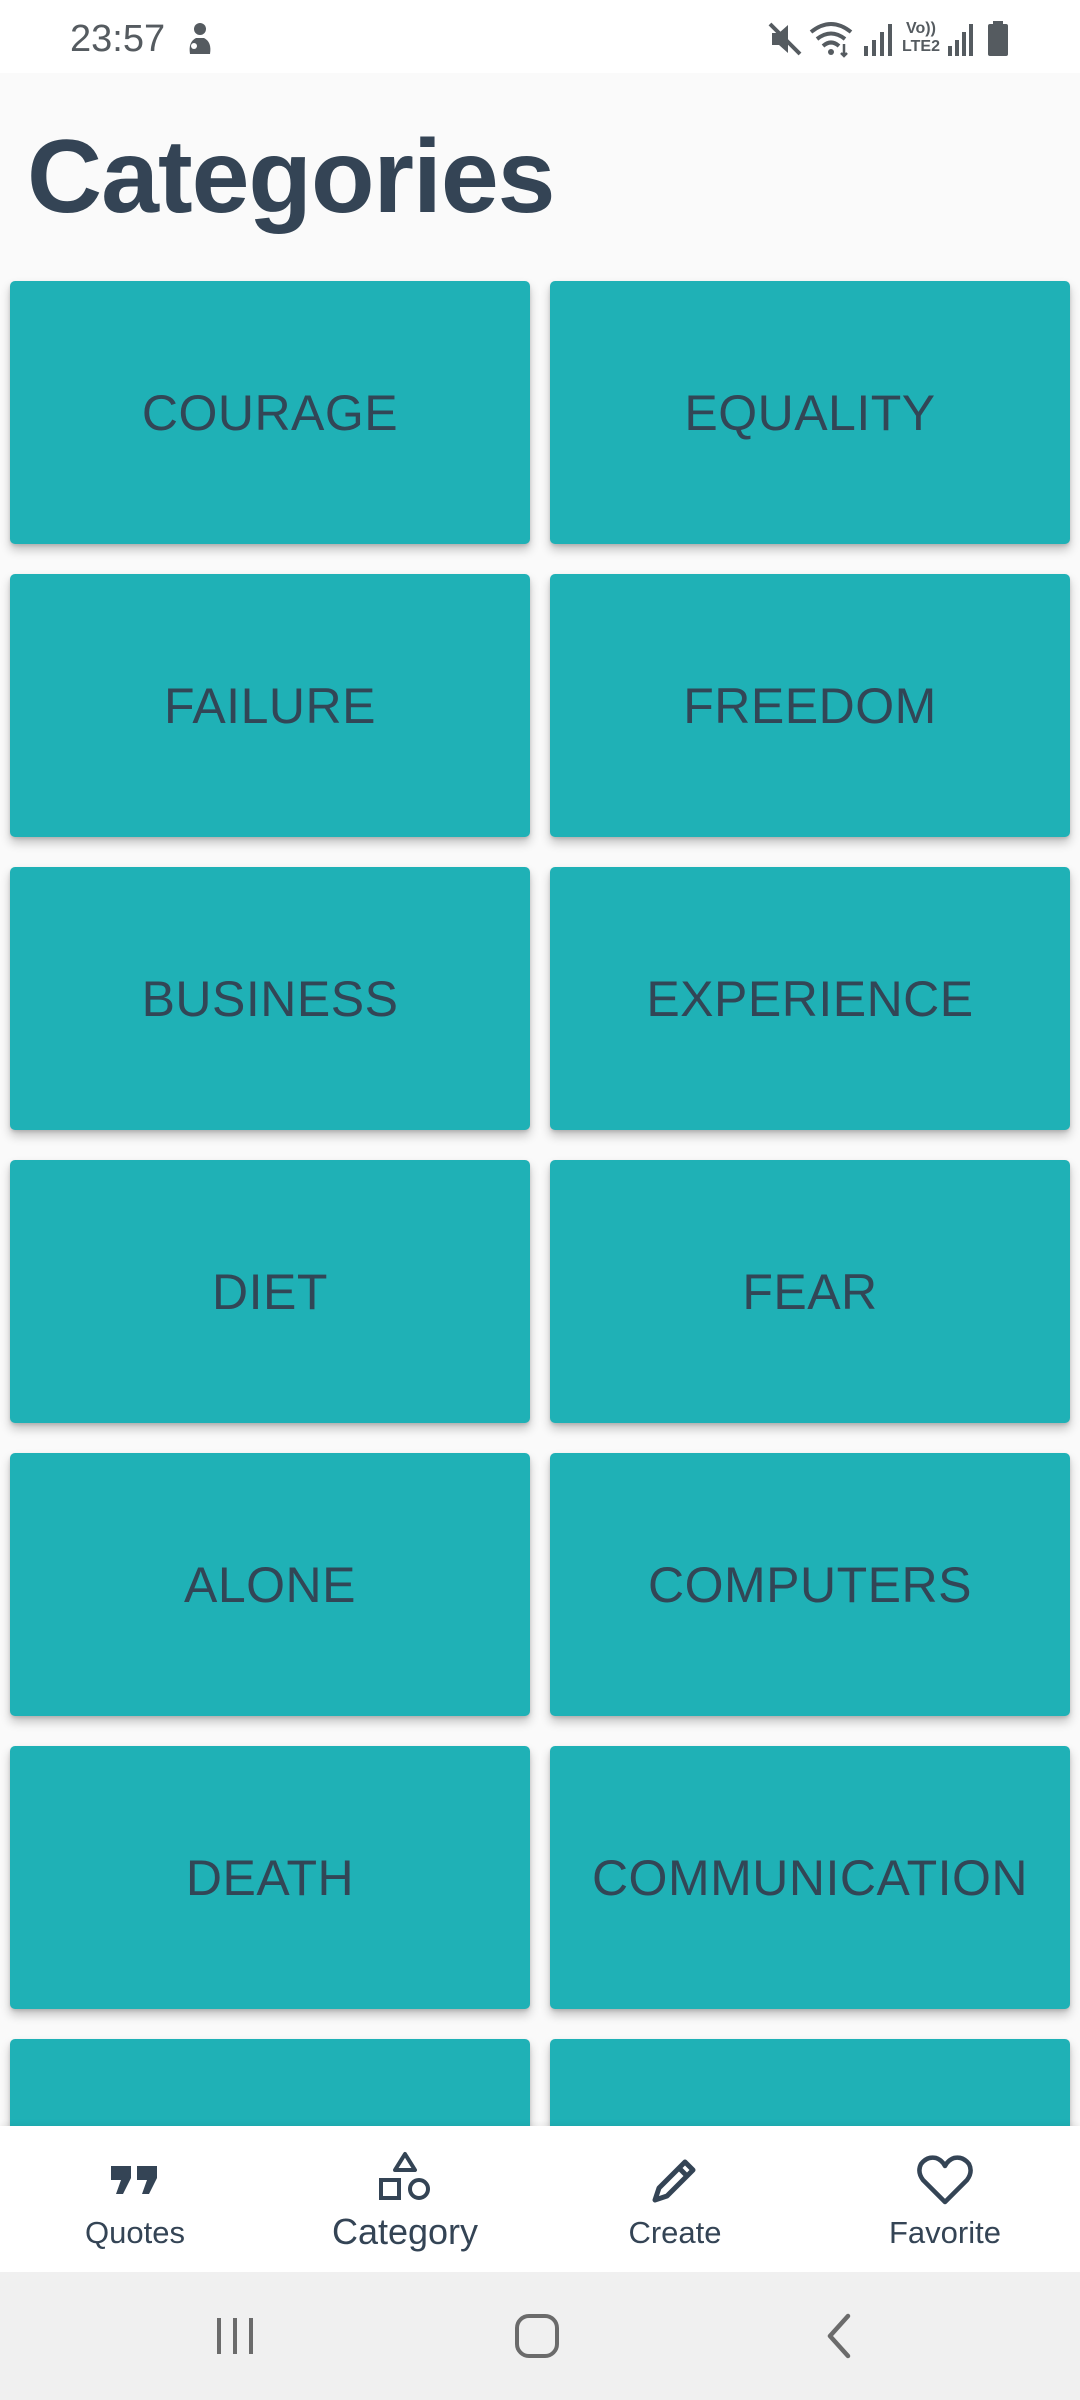  I want to click on pencil-icon, so click(675, 2180).